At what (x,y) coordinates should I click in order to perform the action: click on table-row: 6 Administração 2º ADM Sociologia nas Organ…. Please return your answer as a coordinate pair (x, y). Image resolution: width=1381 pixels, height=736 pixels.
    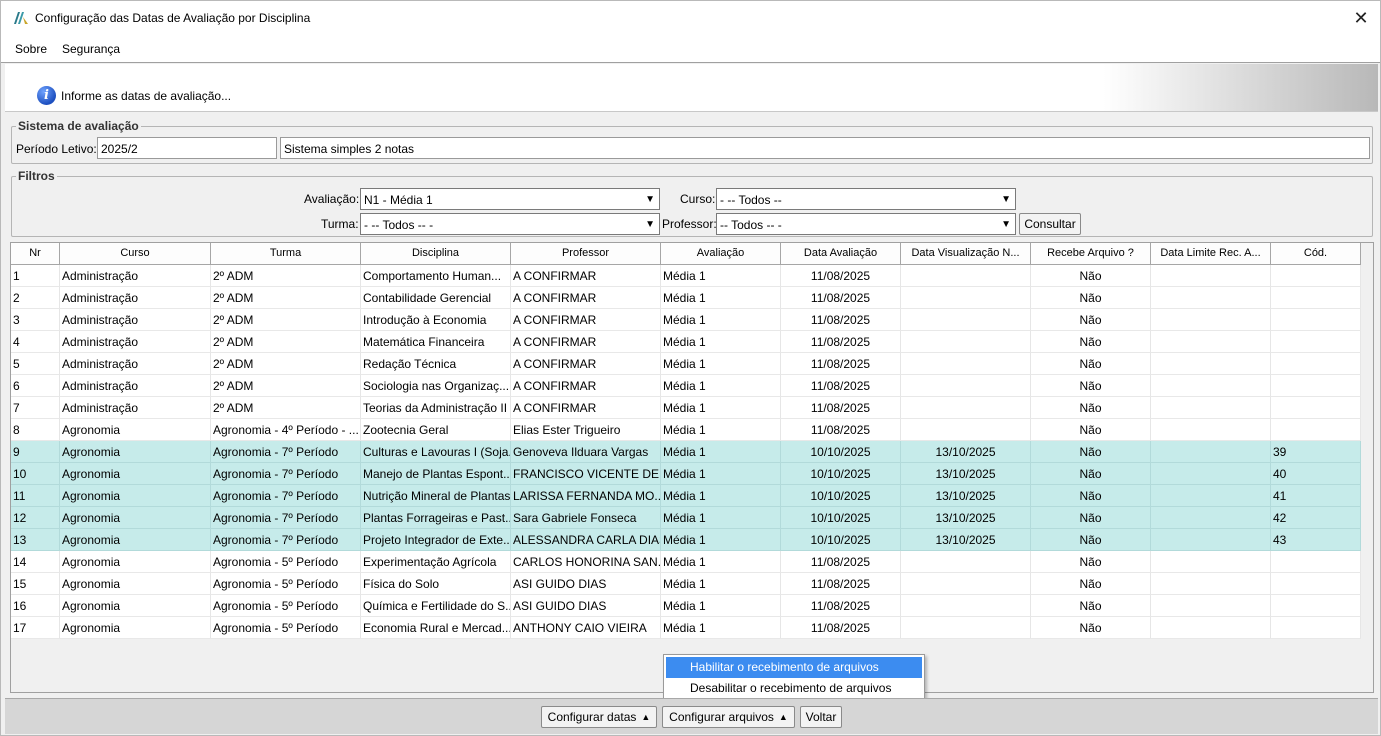
    Looking at the image, I should click on (686, 386).